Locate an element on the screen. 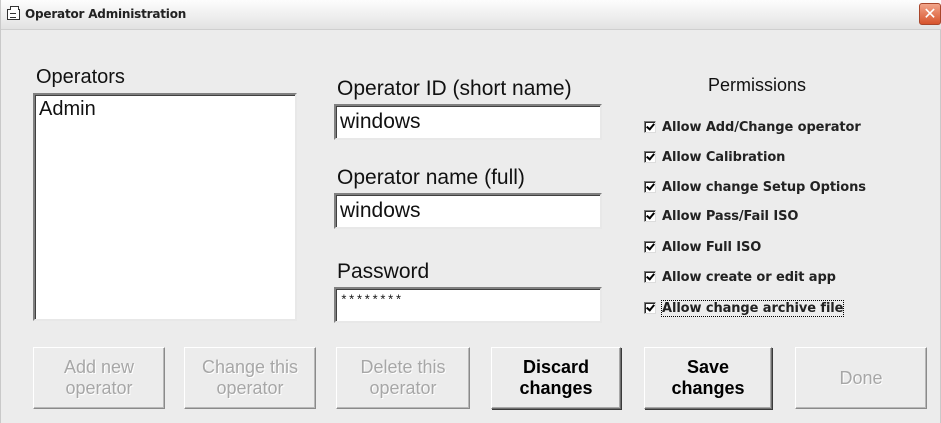 The height and width of the screenshot is (423, 941). permission-setup-options: Allow change Setup Options is located at coordinates (755, 187).